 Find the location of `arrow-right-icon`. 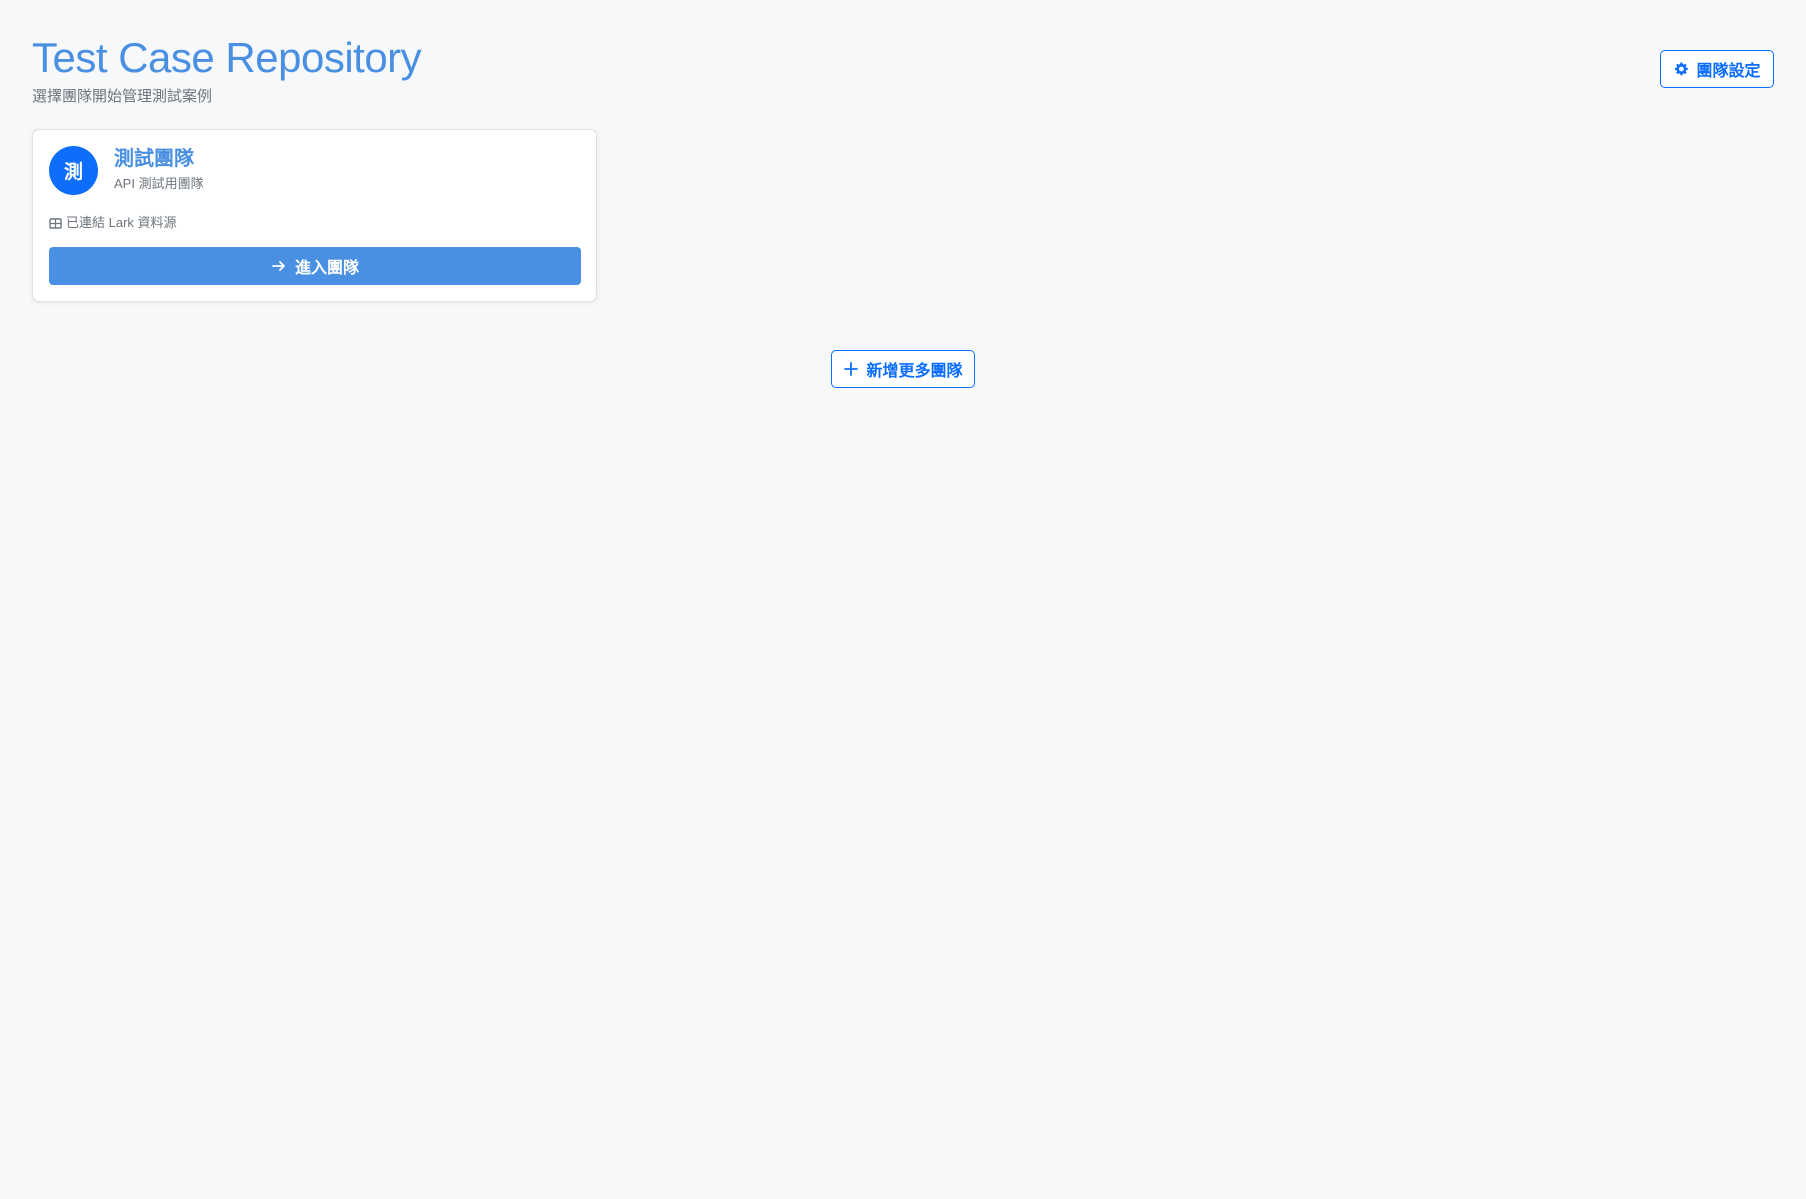

arrow-right-icon is located at coordinates (278, 266).